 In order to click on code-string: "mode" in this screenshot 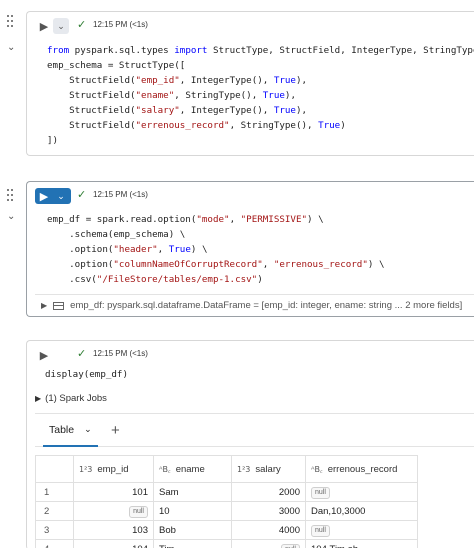, I will do `click(213, 219)`.